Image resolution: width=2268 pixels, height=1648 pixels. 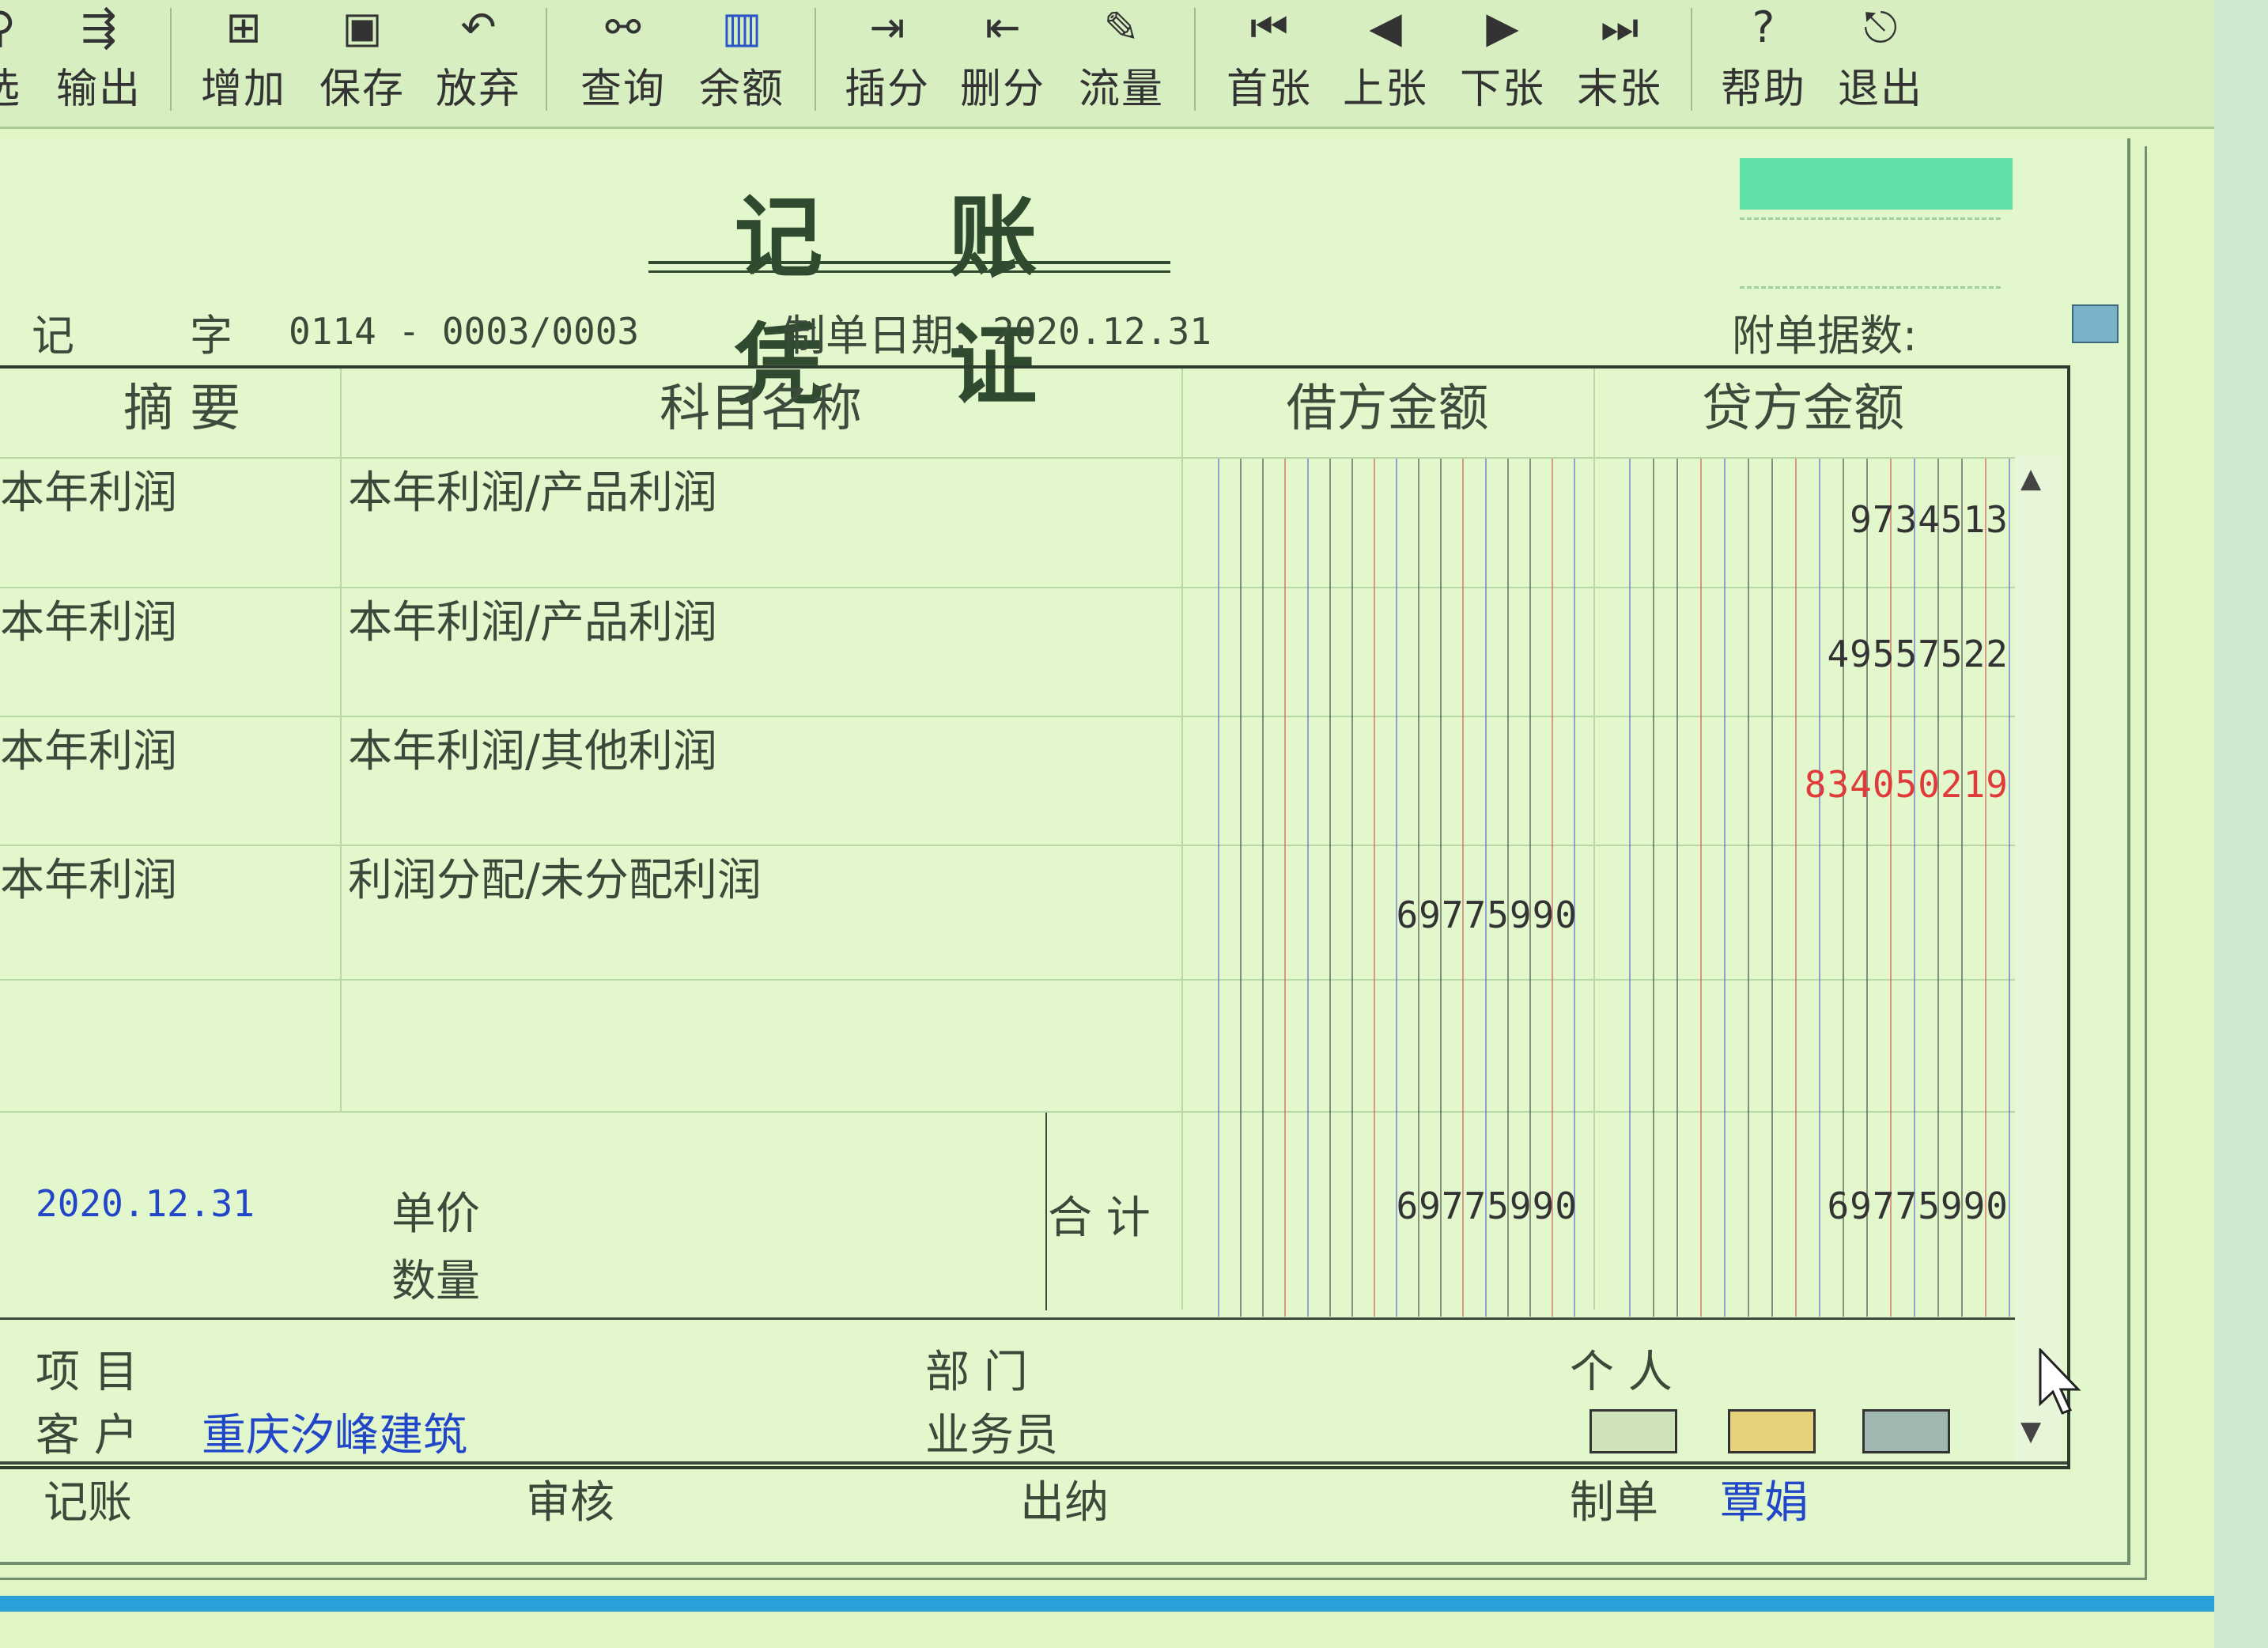 I want to click on department-label: 部 门, so click(x=977, y=1372).